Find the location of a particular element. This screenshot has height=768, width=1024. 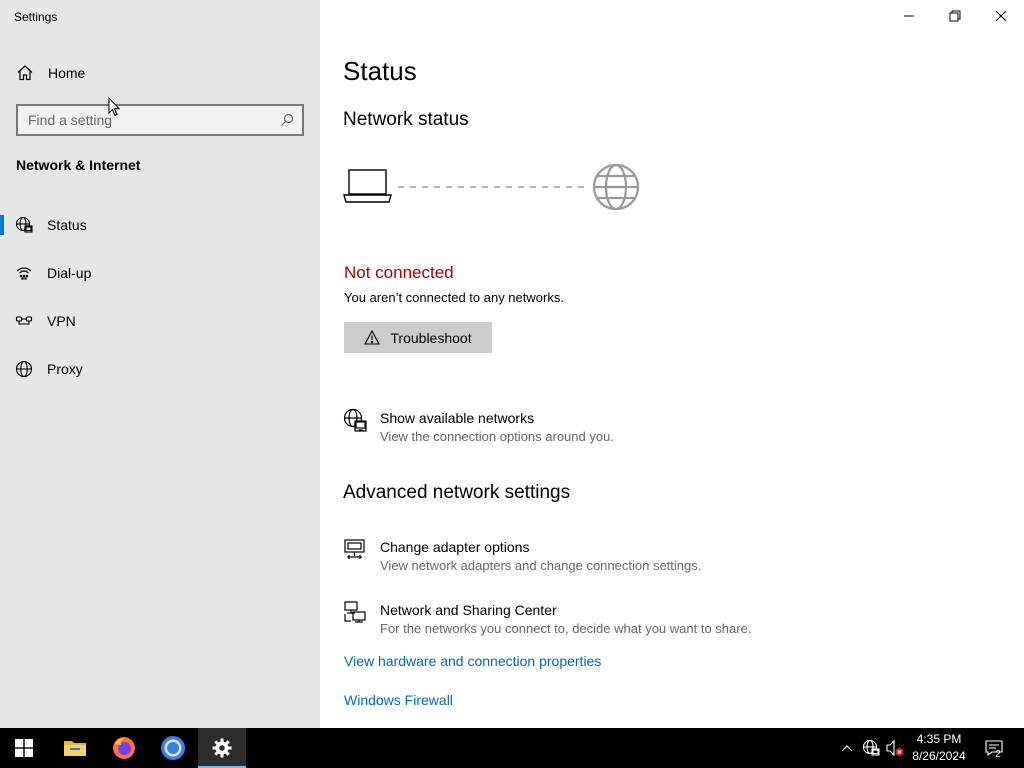

sidebar-item-dialup: Dial-up is located at coordinates (160, 273).